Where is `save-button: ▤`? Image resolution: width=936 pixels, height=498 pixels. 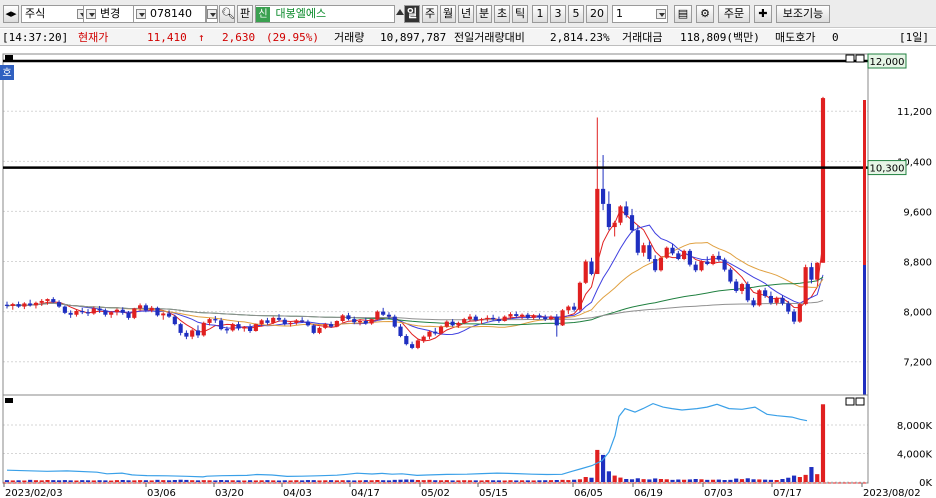 save-button: ▤ is located at coordinates (683, 14).